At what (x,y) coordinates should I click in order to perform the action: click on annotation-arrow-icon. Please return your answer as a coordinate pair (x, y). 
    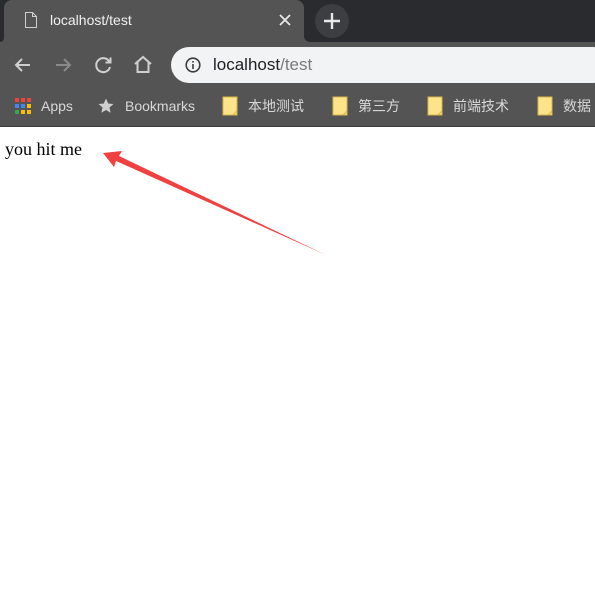
    Looking at the image, I should click on (214, 203).